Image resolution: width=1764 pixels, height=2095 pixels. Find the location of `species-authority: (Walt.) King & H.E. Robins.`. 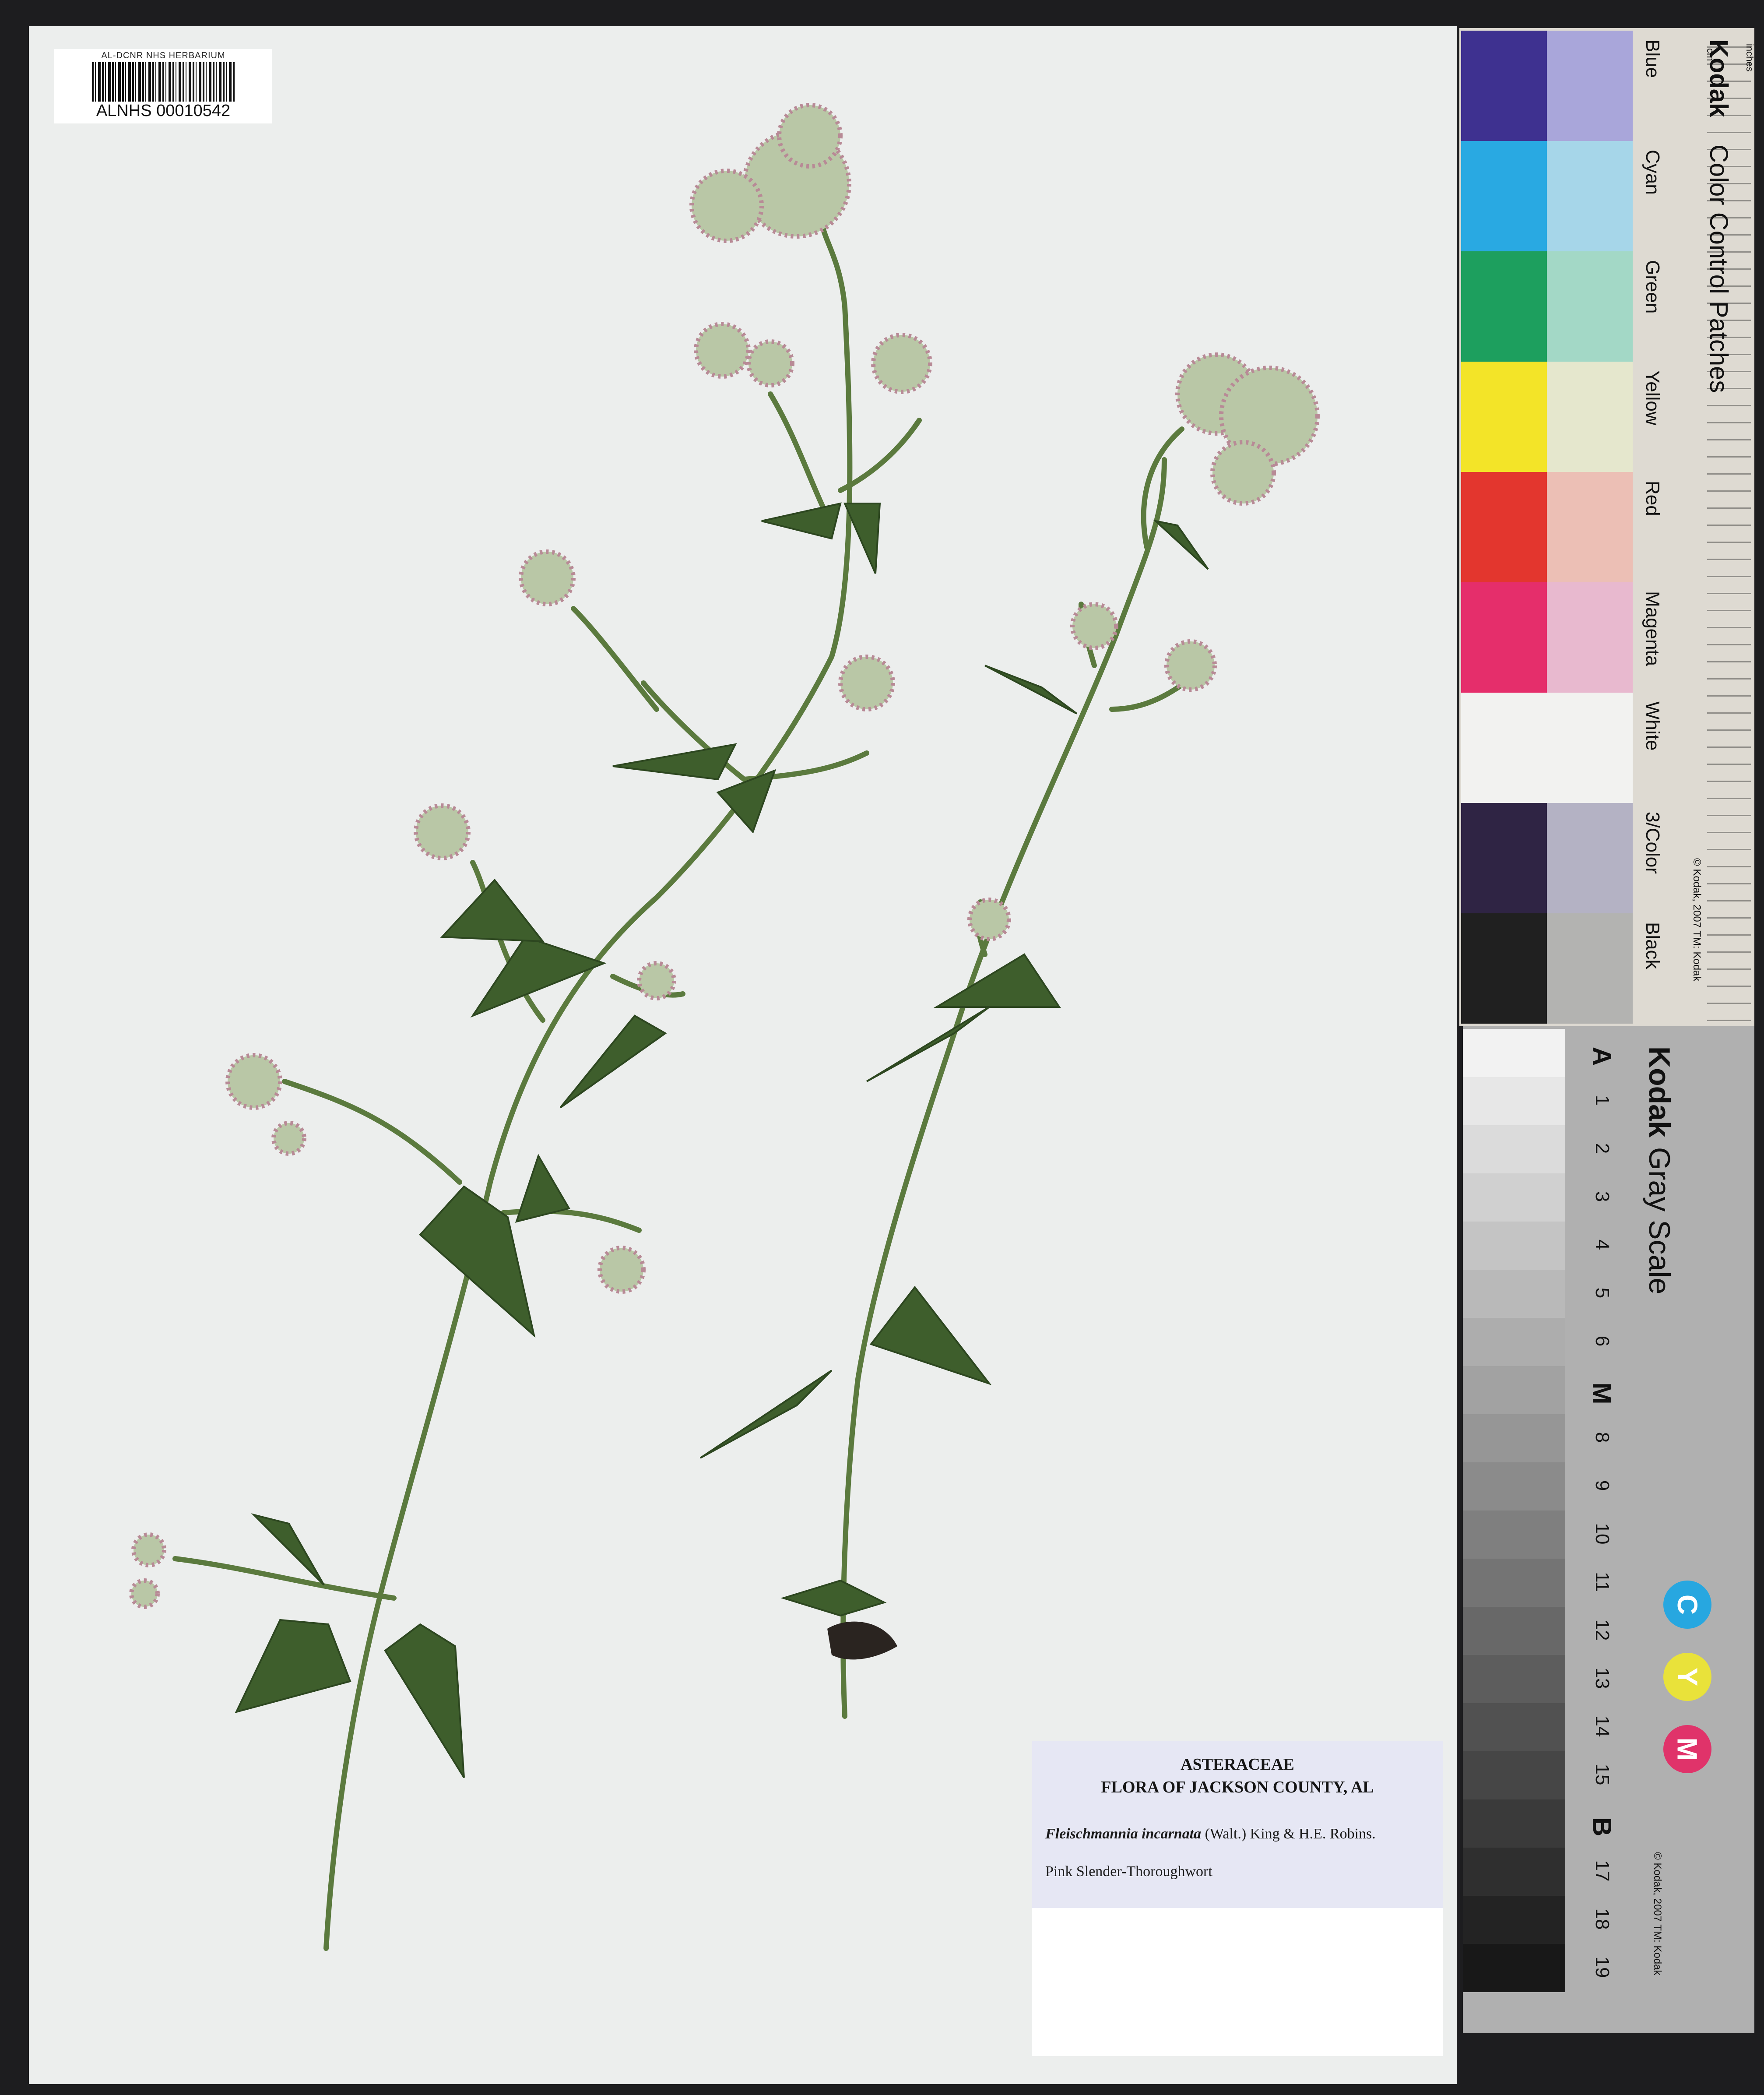

species-authority: (Walt.) King & H.E. Robins. is located at coordinates (1290, 1834).